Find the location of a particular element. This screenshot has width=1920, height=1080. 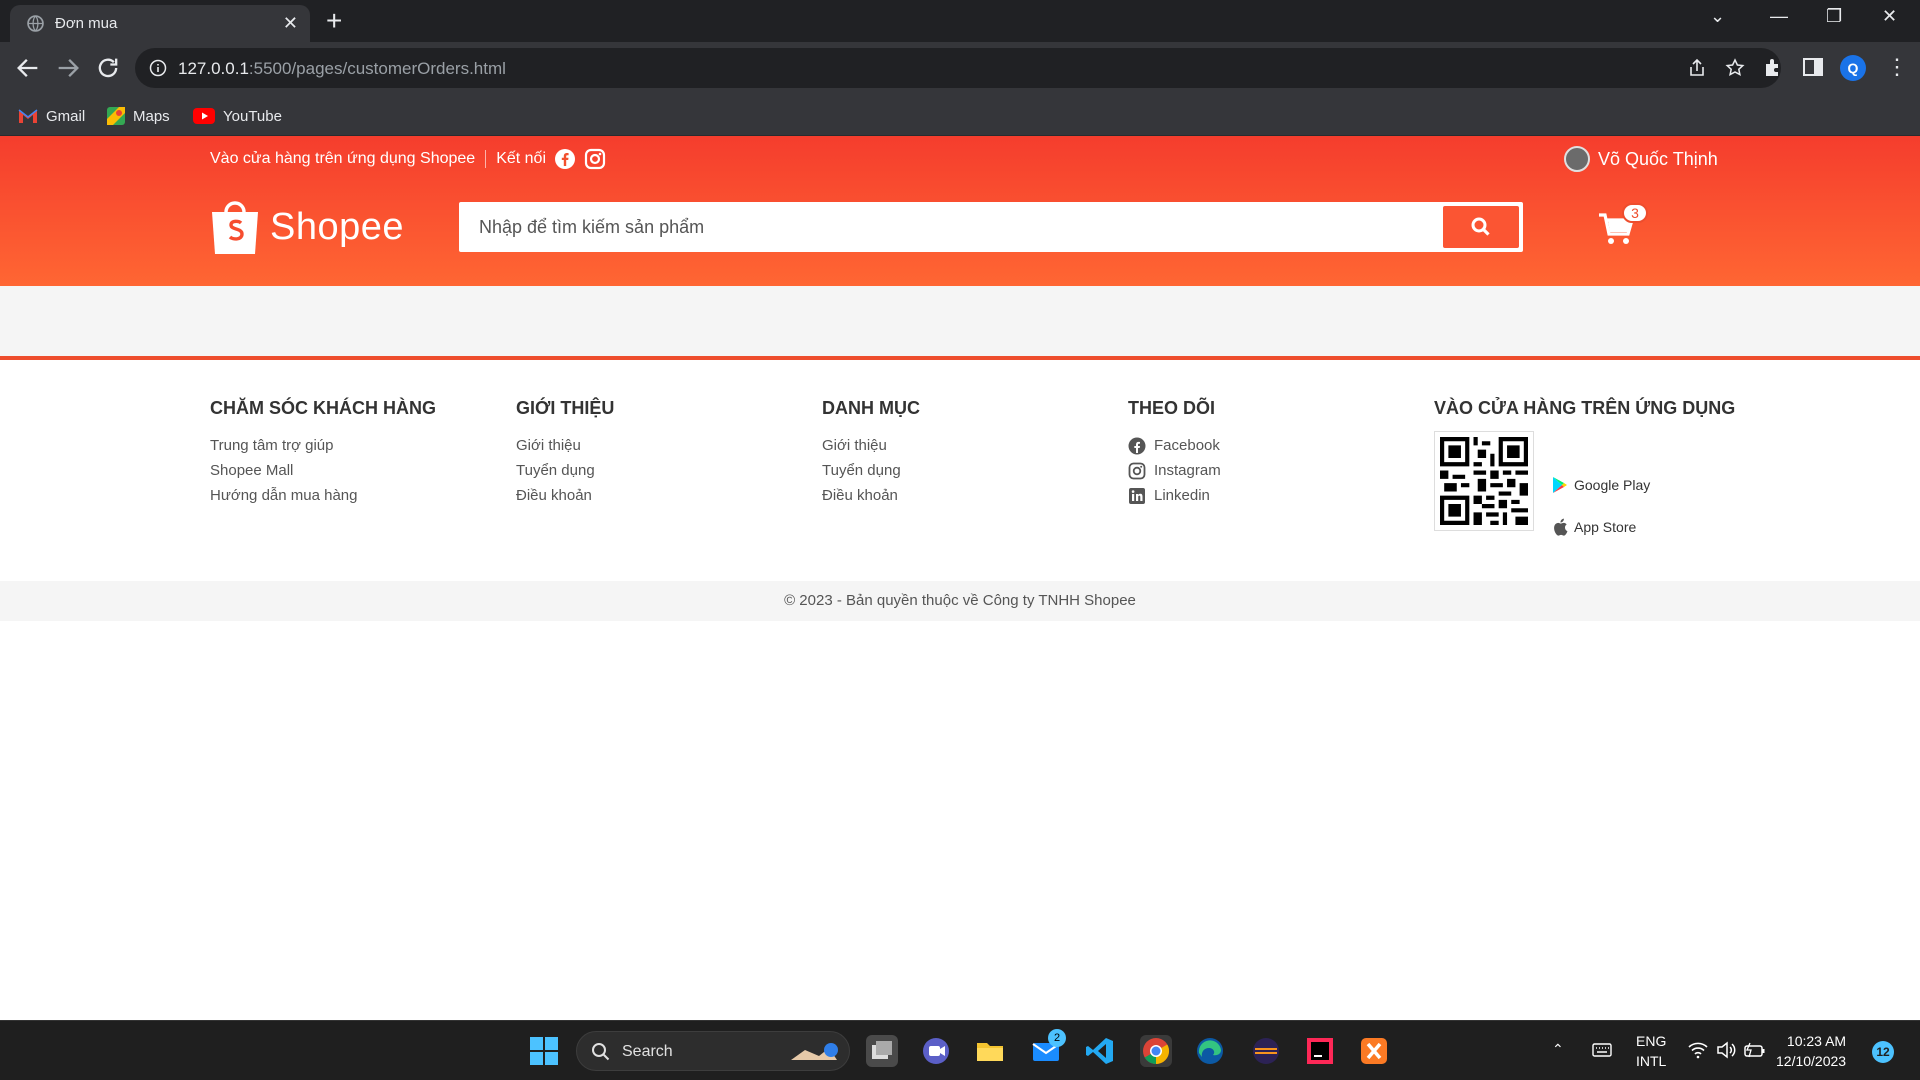

shopee-logo: Shopee is located at coordinates (307, 227).